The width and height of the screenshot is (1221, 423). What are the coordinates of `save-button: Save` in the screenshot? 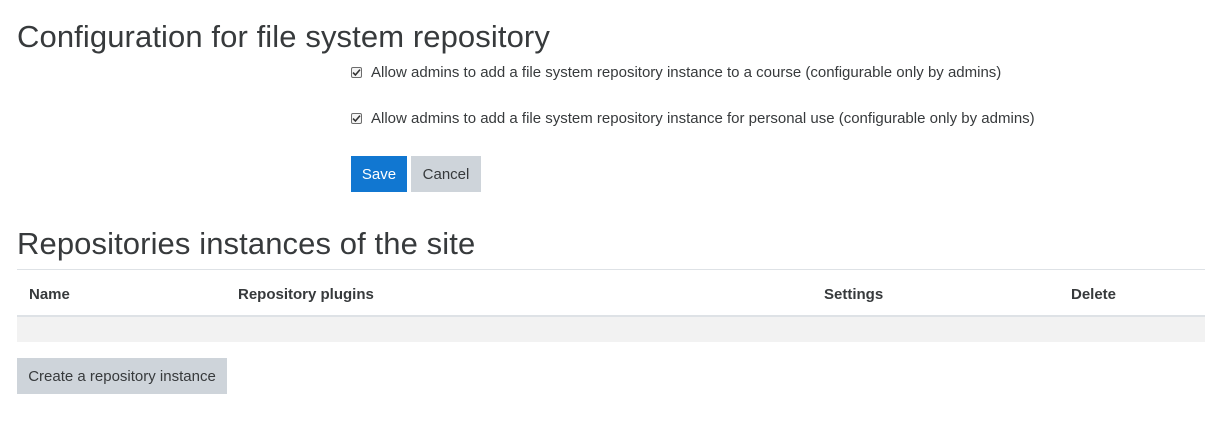 It's located at (379, 174).